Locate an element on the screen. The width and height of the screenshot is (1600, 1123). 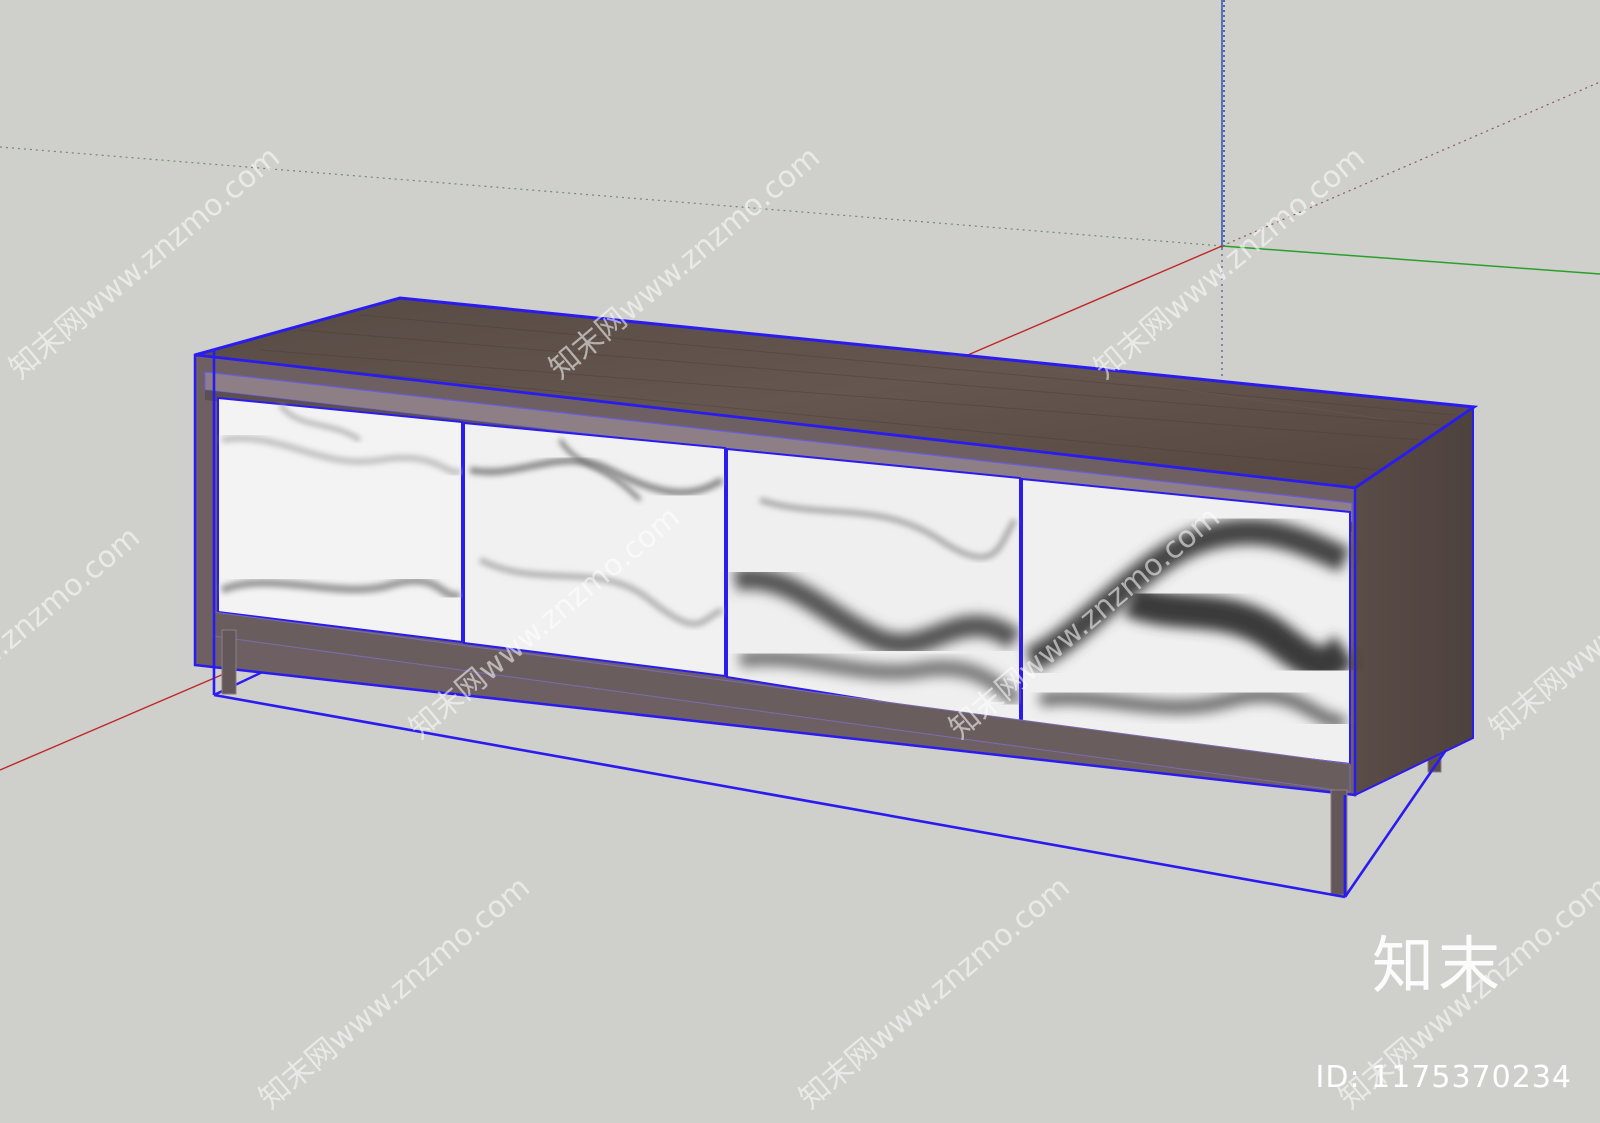
leg-front-left is located at coordinates (229, 662).